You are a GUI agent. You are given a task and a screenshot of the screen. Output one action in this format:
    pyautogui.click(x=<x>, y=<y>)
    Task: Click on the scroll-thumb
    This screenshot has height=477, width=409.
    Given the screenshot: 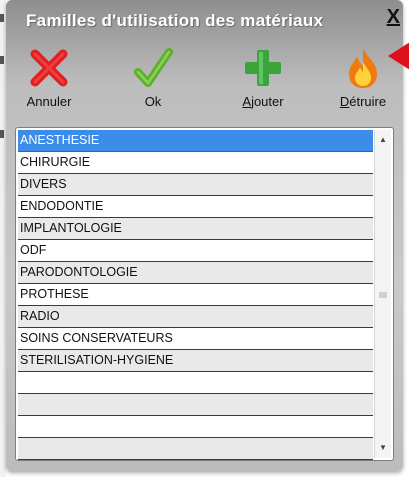 What is the action you would take?
    pyautogui.click(x=383, y=295)
    